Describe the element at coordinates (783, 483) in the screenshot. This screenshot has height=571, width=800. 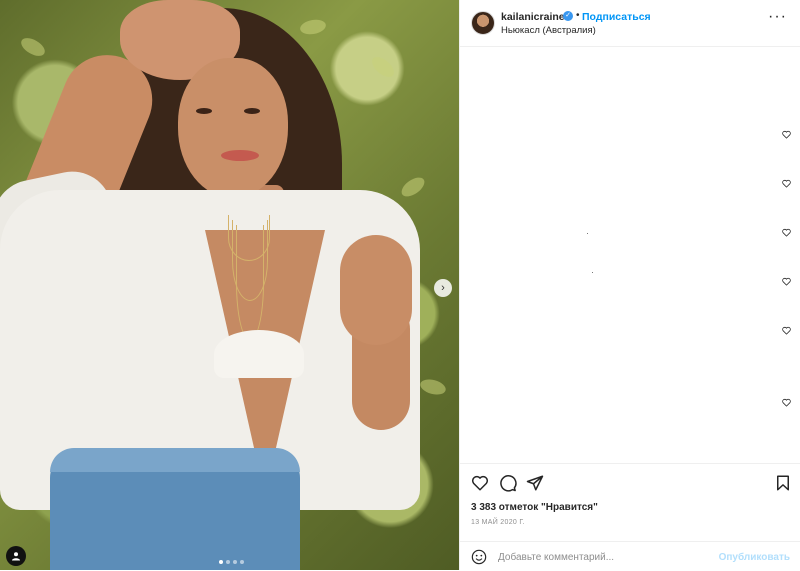
I see `bookmark-icon` at that location.